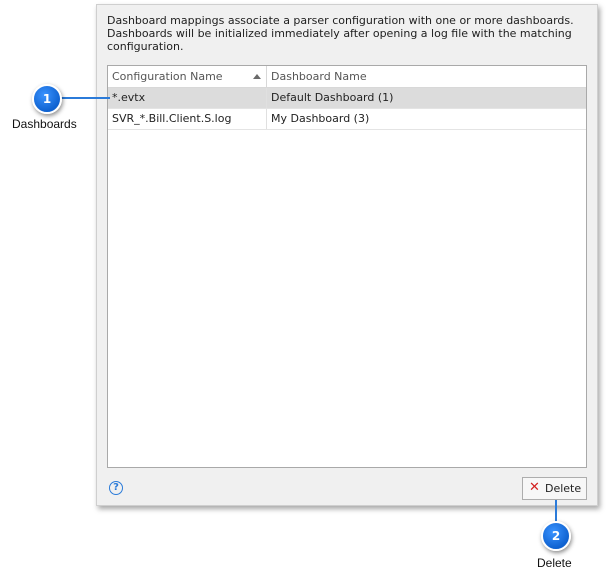 The height and width of the screenshot is (587, 606). What do you see at coordinates (47, 99) in the screenshot?
I see `callout-badge-1: 1` at bounding box center [47, 99].